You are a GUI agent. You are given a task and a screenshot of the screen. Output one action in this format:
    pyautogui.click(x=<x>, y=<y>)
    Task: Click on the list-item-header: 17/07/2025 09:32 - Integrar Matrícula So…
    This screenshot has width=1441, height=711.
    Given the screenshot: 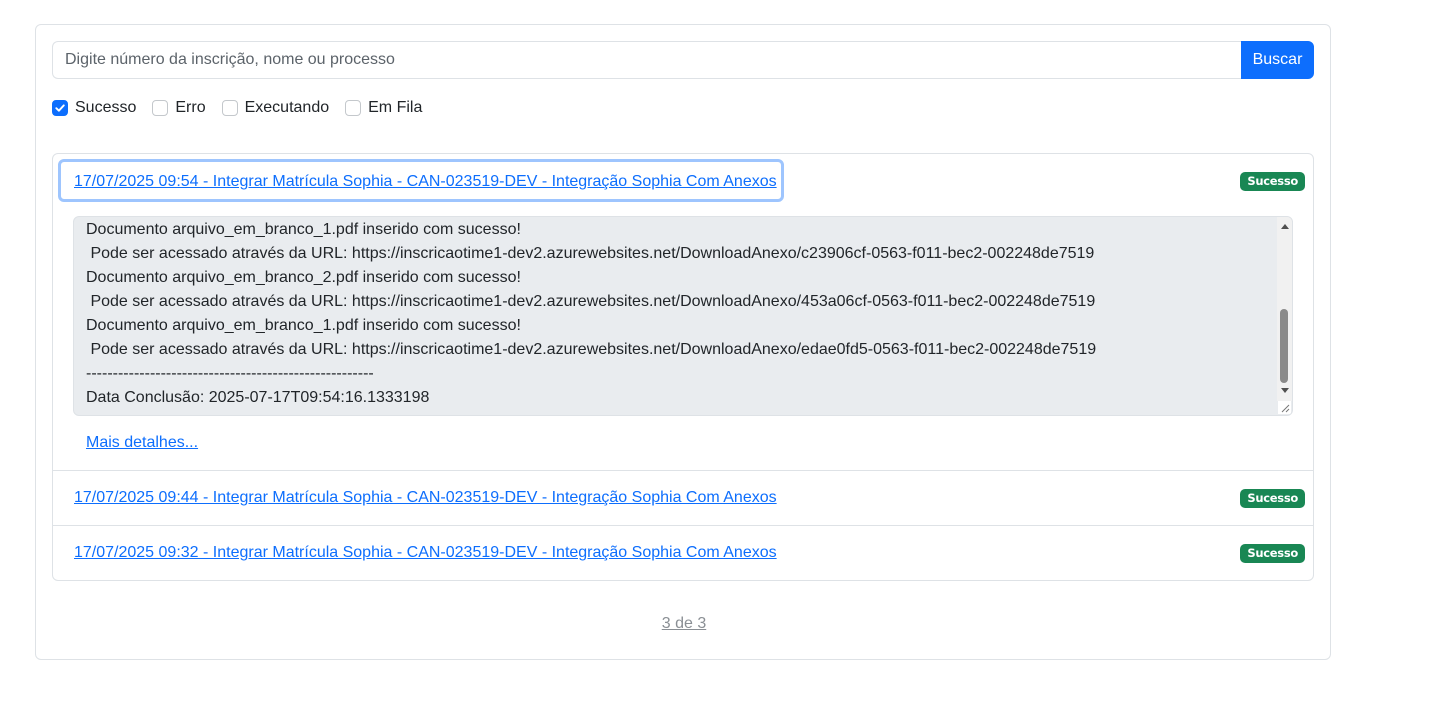 What is the action you would take?
    pyautogui.click(x=683, y=553)
    